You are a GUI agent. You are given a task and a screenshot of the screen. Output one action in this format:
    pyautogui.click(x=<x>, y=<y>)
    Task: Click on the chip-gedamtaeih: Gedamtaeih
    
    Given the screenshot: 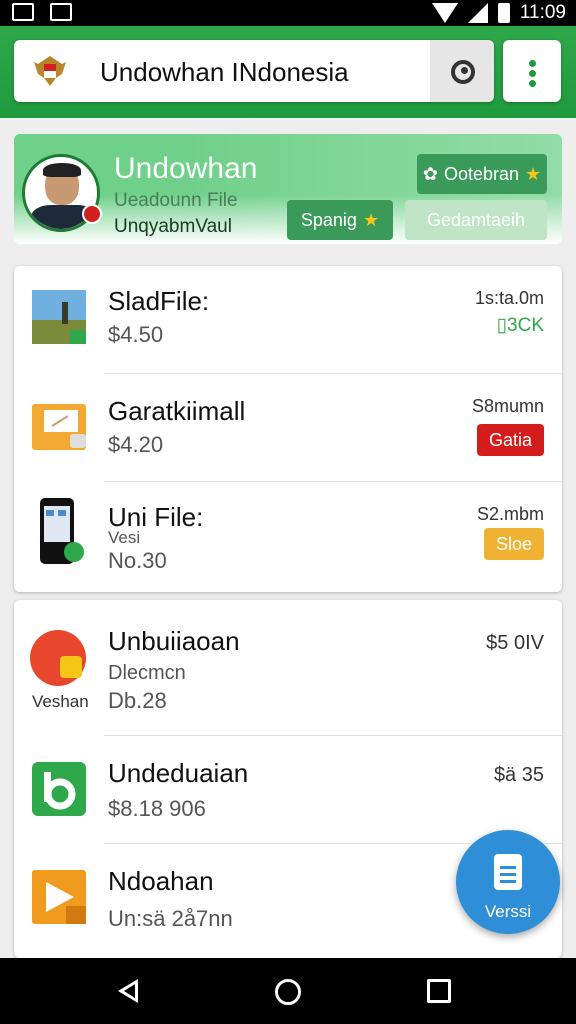 What is the action you would take?
    pyautogui.click(x=476, y=220)
    